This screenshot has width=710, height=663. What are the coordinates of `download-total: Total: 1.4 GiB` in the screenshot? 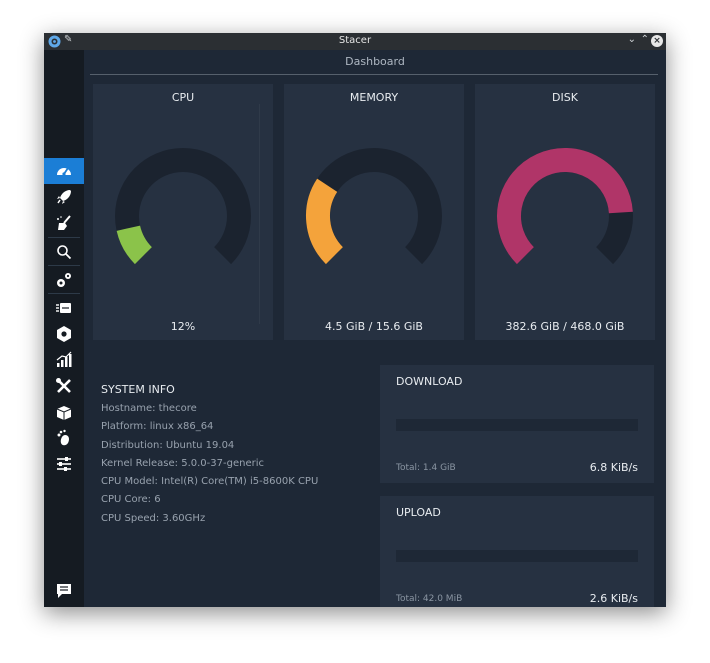 It's located at (426, 468).